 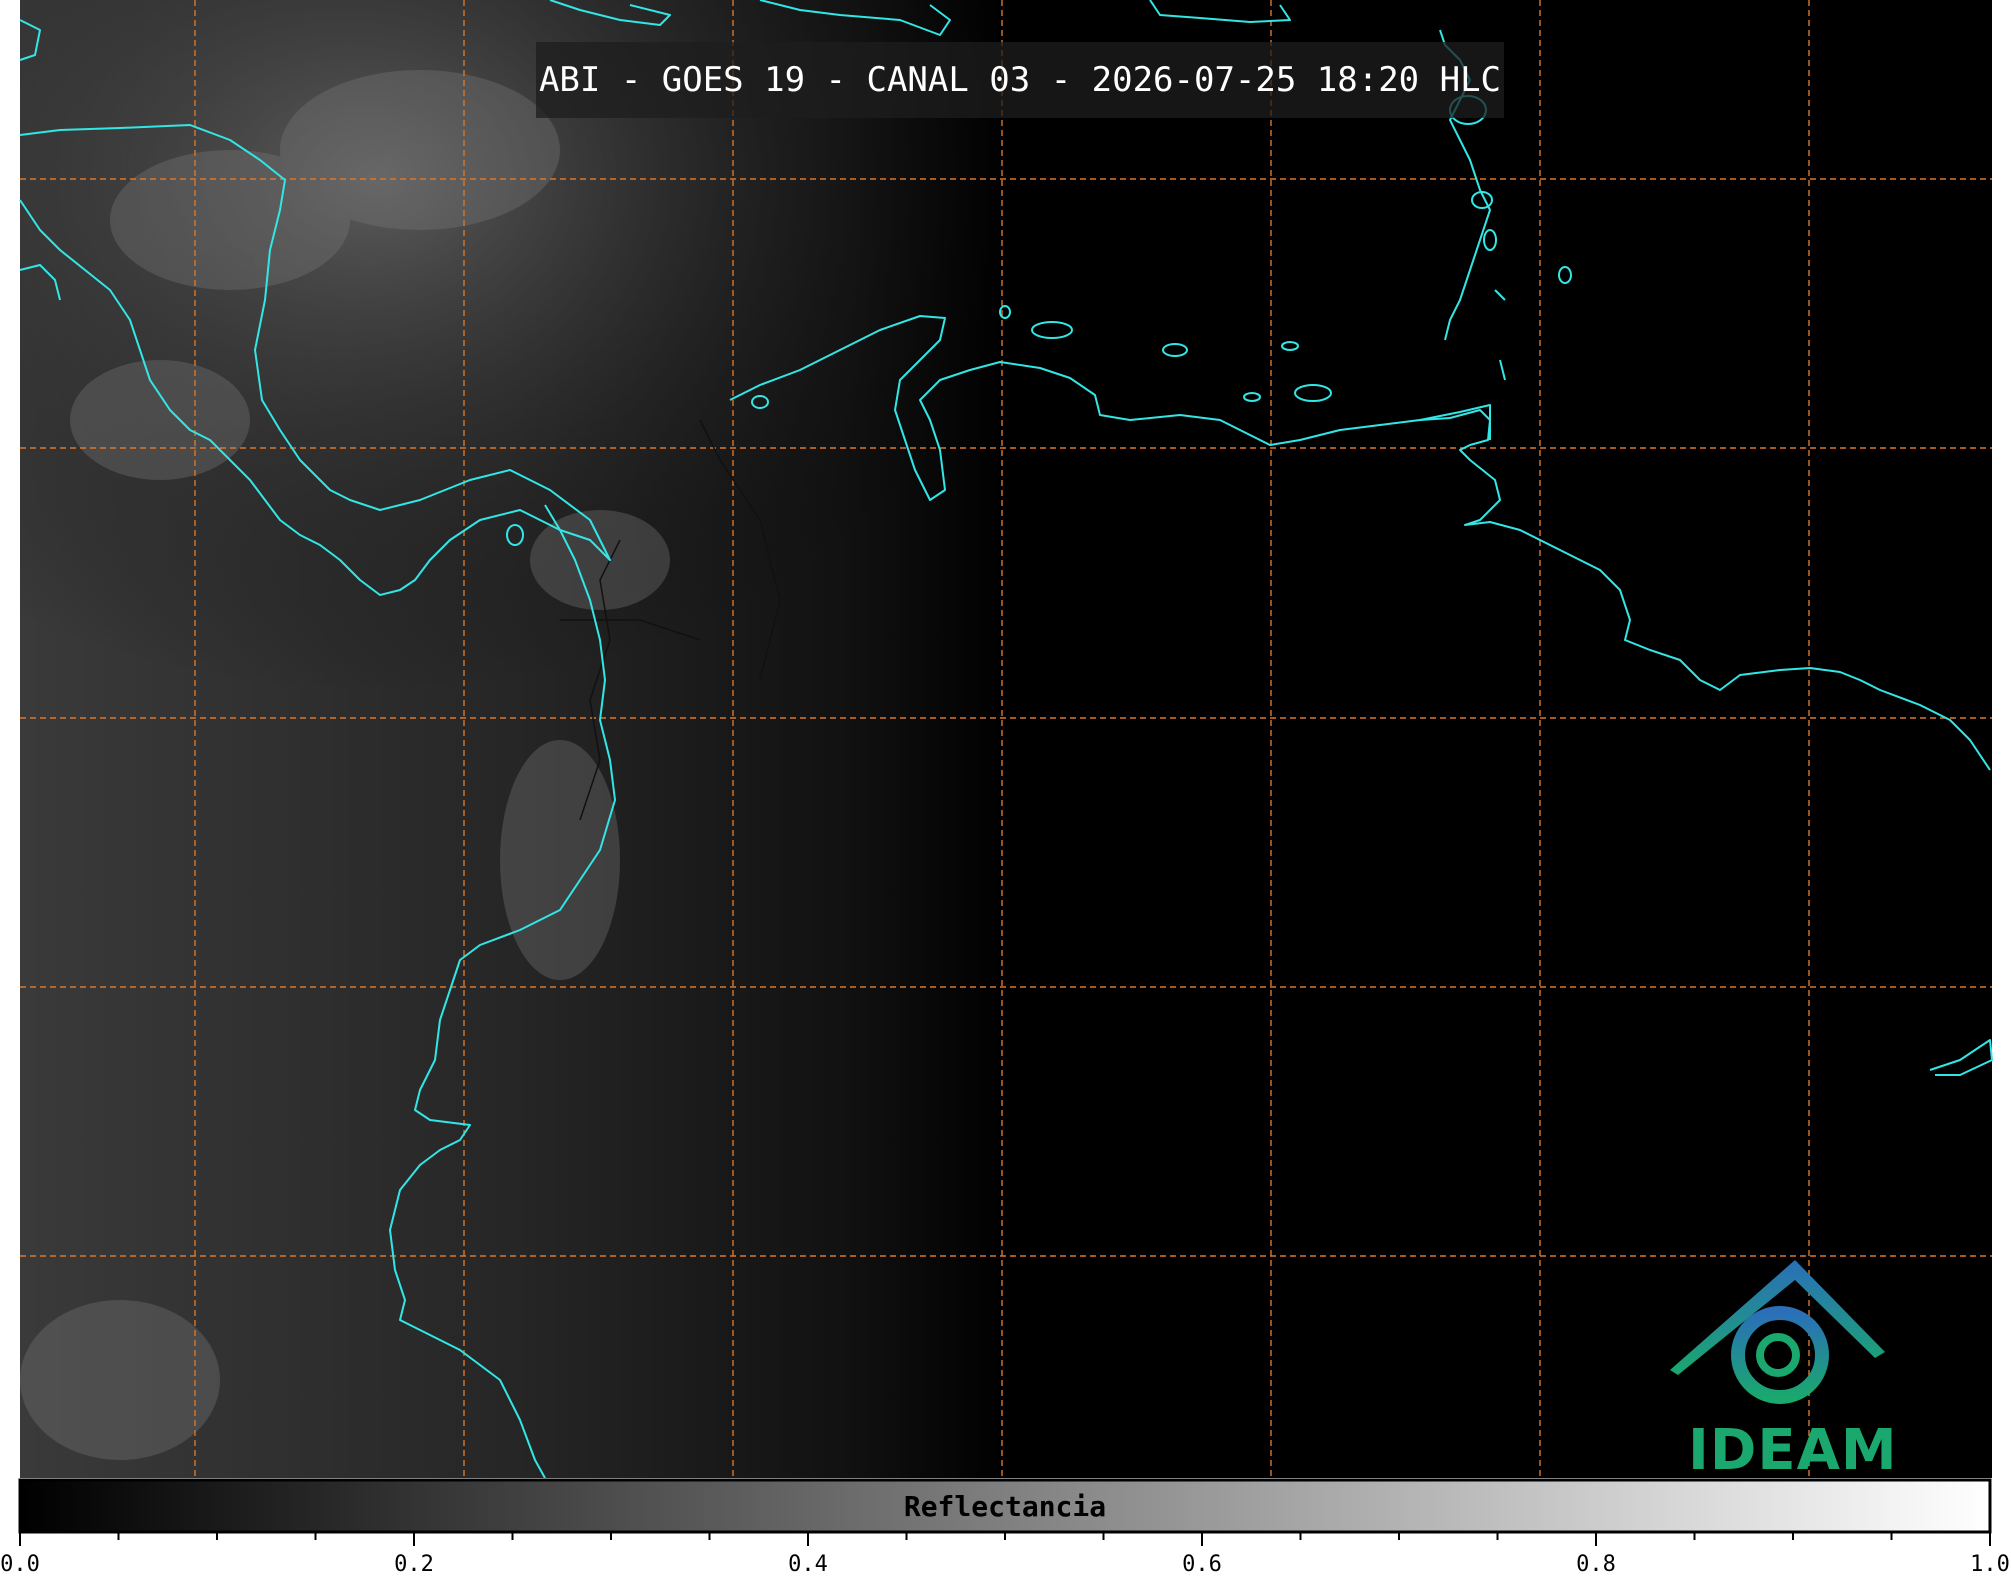 What do you see at coordinates (20, 1564) in the screenshot?
I see `colorbar-tick-label: 0.0` at bounding box center [20, 1564].